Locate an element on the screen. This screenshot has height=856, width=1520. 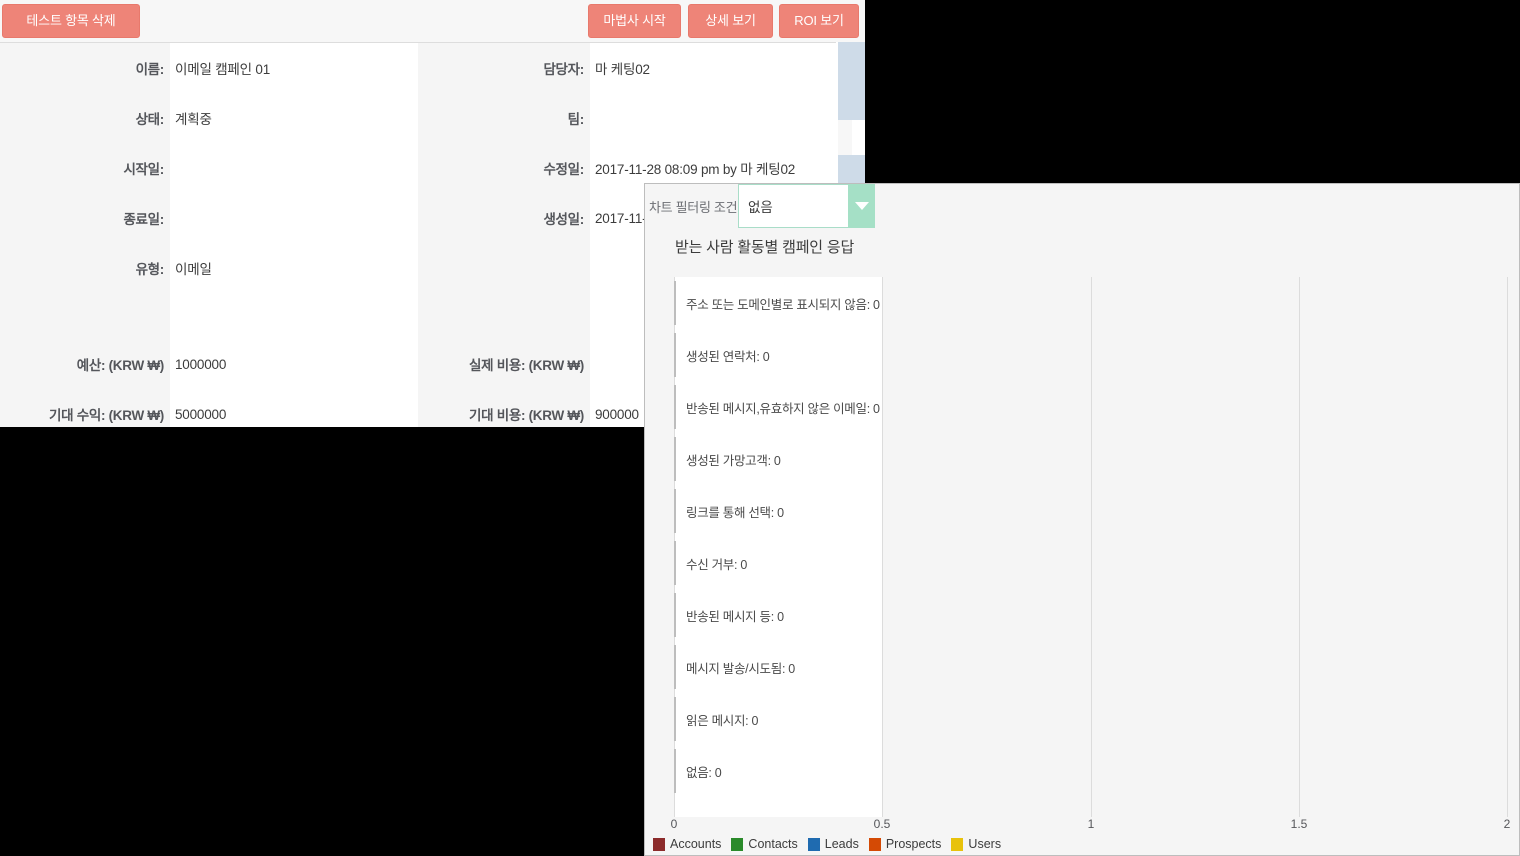
chart-legend: Accounts Contacts Leads Prospects Users is located at coordinates (832, 844).